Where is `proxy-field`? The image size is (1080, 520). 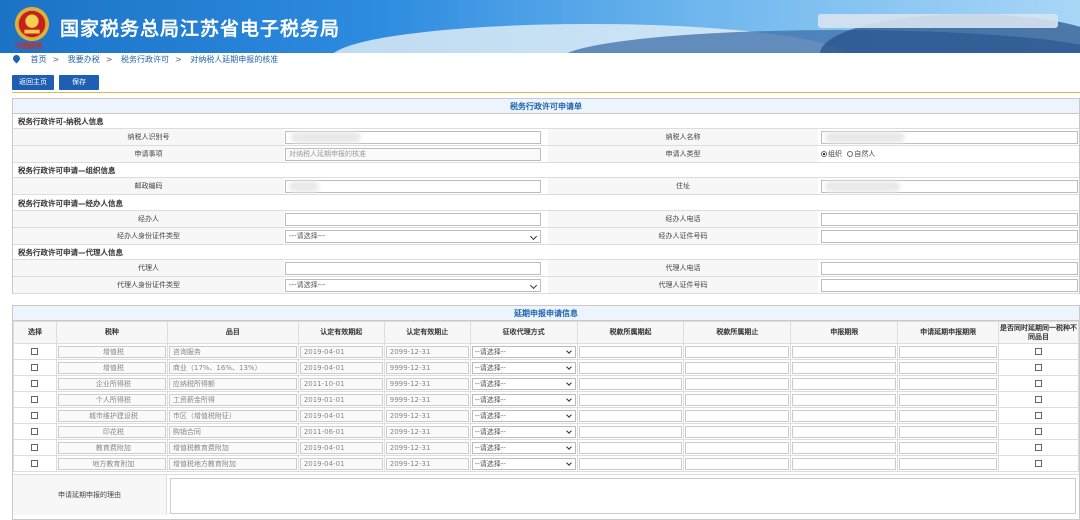 proxy-field is located at coordinates (413, 268).